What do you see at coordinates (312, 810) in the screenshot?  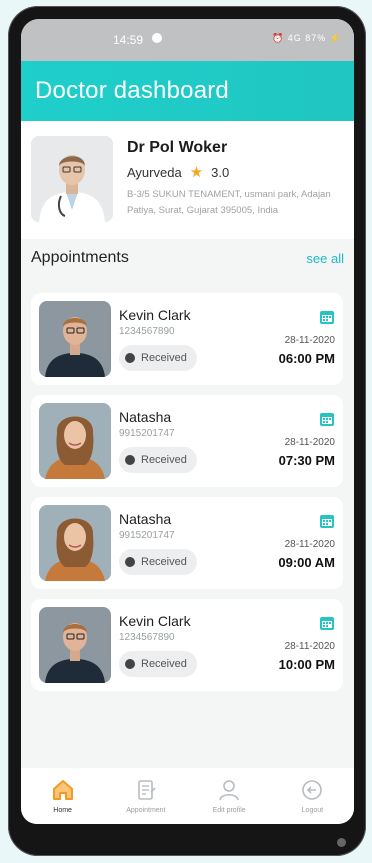 I see `tab-logout-label: Logout` at bounding box center [312, 810].